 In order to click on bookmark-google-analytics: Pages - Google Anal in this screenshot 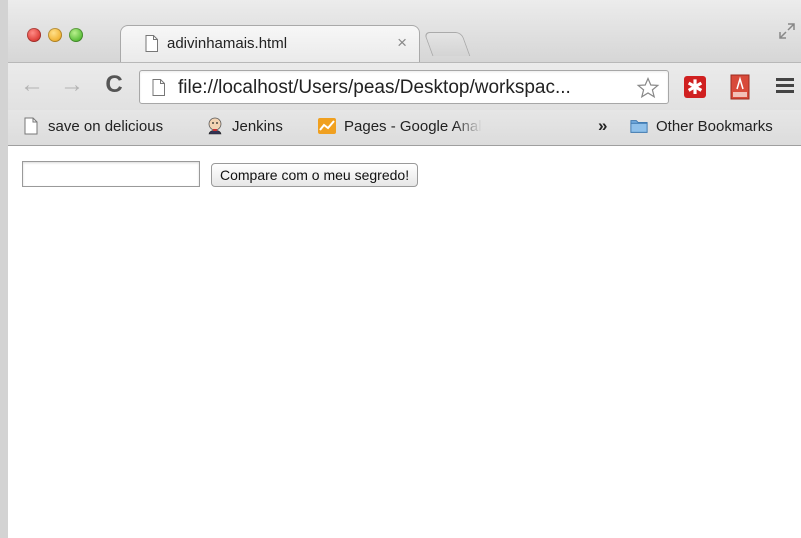, I will do `click(413, 127)`.